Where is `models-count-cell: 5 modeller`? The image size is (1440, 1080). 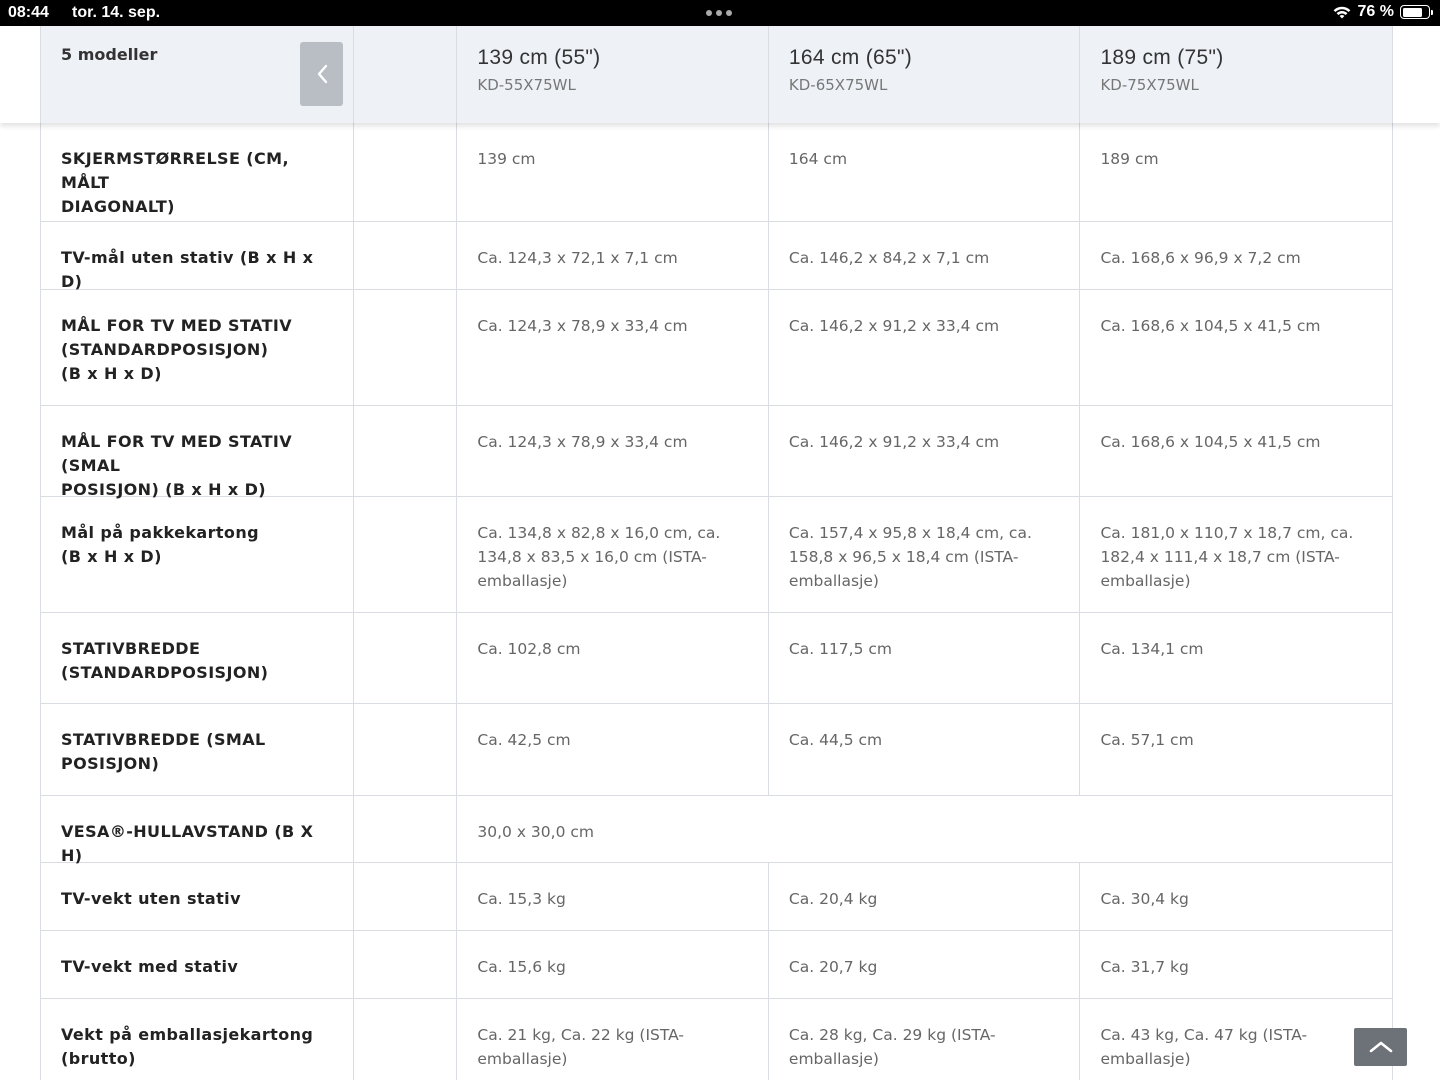 models-count-cell: 5 modeller is located at coordinates (197, 74).